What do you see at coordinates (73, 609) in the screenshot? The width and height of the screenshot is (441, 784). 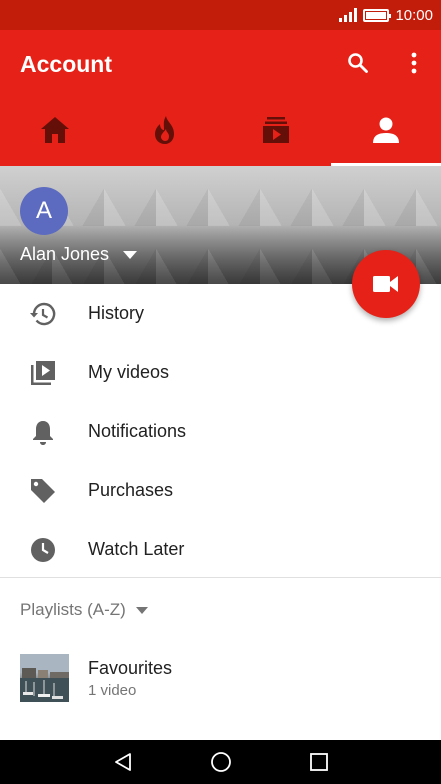 I see `playlists-header: Playlists (A-Z)` at bounding box center [73, 609].